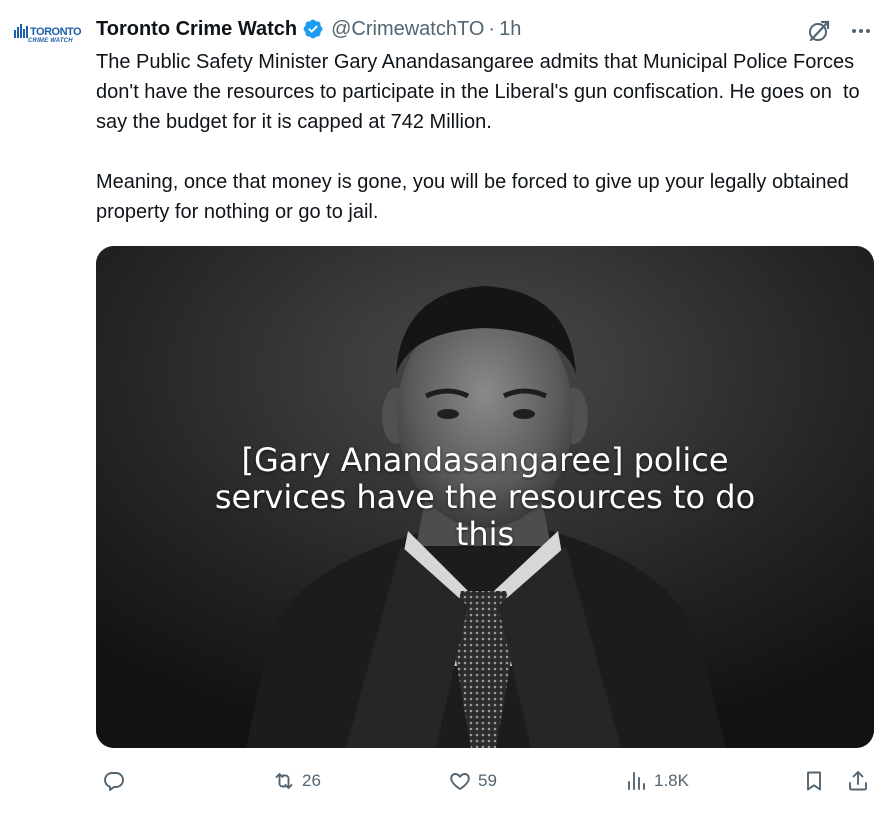 The width and height of the screenshot is (894, 814). I want to click on skyline-icon, so click(21, 31).